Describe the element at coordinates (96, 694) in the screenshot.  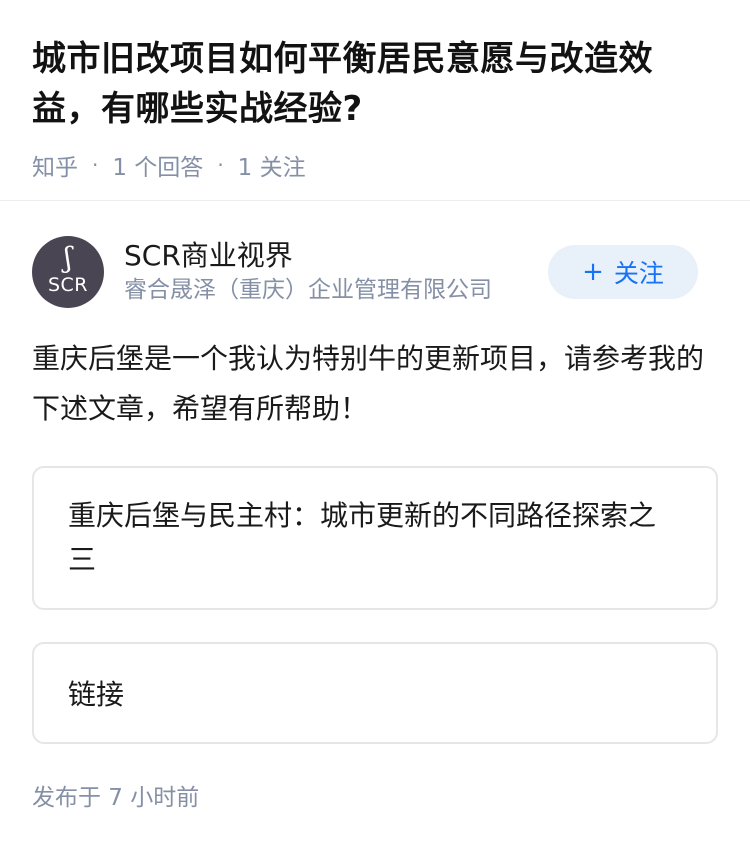
I see `link-card-label: 链接` at that location.